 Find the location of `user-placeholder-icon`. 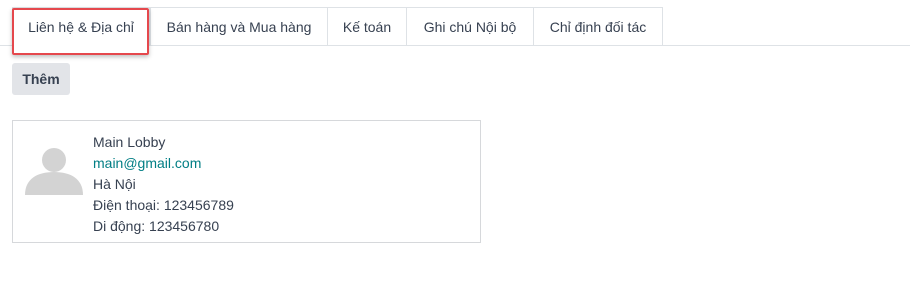

user-placeholder-icon is located at coordinates (54, 171).